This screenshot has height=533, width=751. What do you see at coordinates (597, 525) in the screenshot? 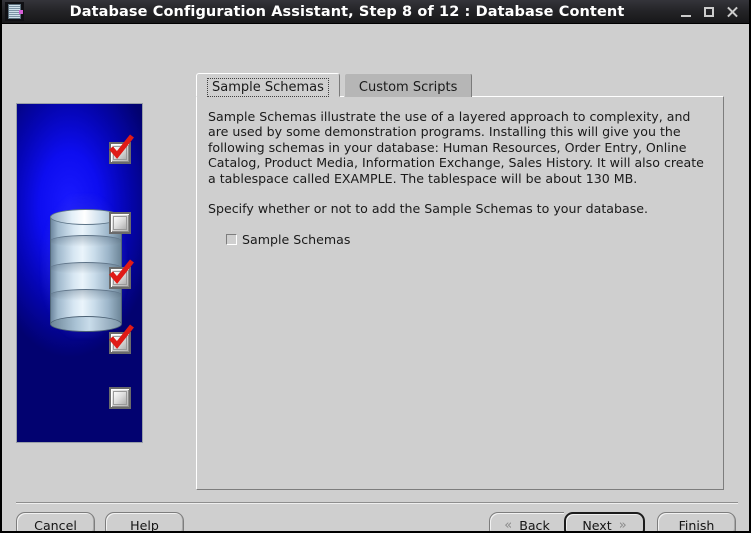
I see `next-button-label: Next` at bounding box center [597, 525].